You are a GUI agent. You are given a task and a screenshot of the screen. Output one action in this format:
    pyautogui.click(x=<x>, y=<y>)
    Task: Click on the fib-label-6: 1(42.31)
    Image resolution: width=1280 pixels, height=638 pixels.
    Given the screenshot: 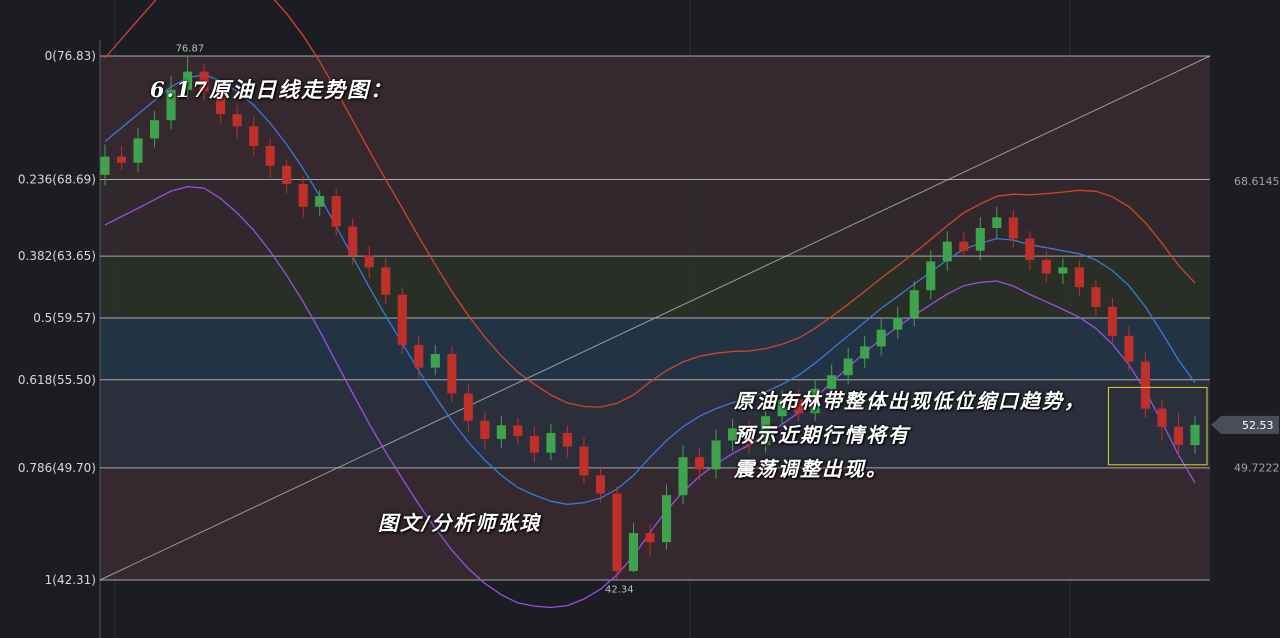 What is the action you would take?
    pyautogui.click(x=70, y=580)
    